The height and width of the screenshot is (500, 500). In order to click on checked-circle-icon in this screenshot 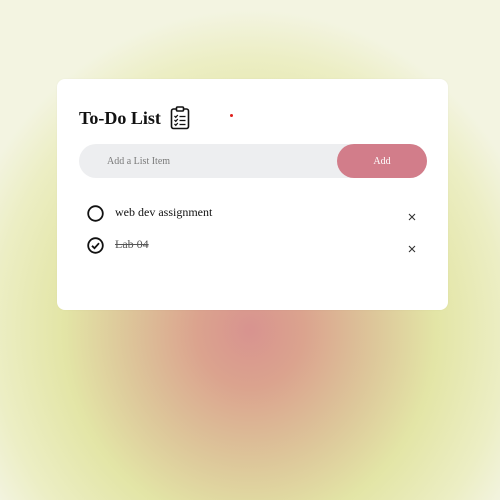, I will do `click(95, 245)`.